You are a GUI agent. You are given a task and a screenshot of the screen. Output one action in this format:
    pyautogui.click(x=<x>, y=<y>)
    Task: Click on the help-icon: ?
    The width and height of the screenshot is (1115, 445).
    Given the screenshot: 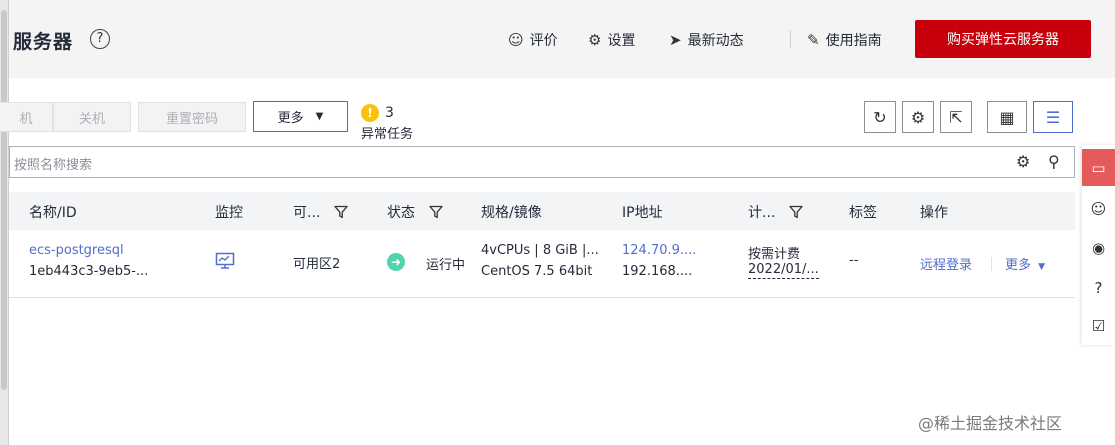 What is the action you would take?
    pyautogui.click(x=100, y=39)
    